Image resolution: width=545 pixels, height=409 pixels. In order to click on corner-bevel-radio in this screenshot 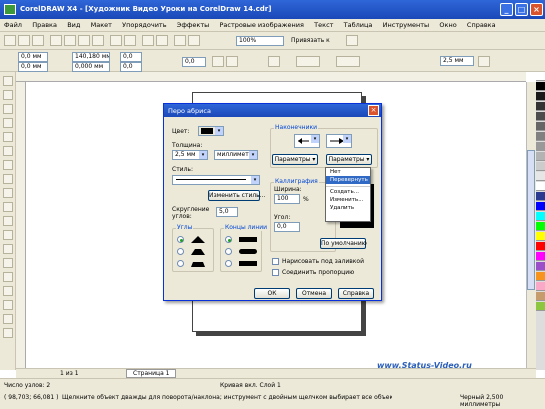, I will do `click(180, 263)`.